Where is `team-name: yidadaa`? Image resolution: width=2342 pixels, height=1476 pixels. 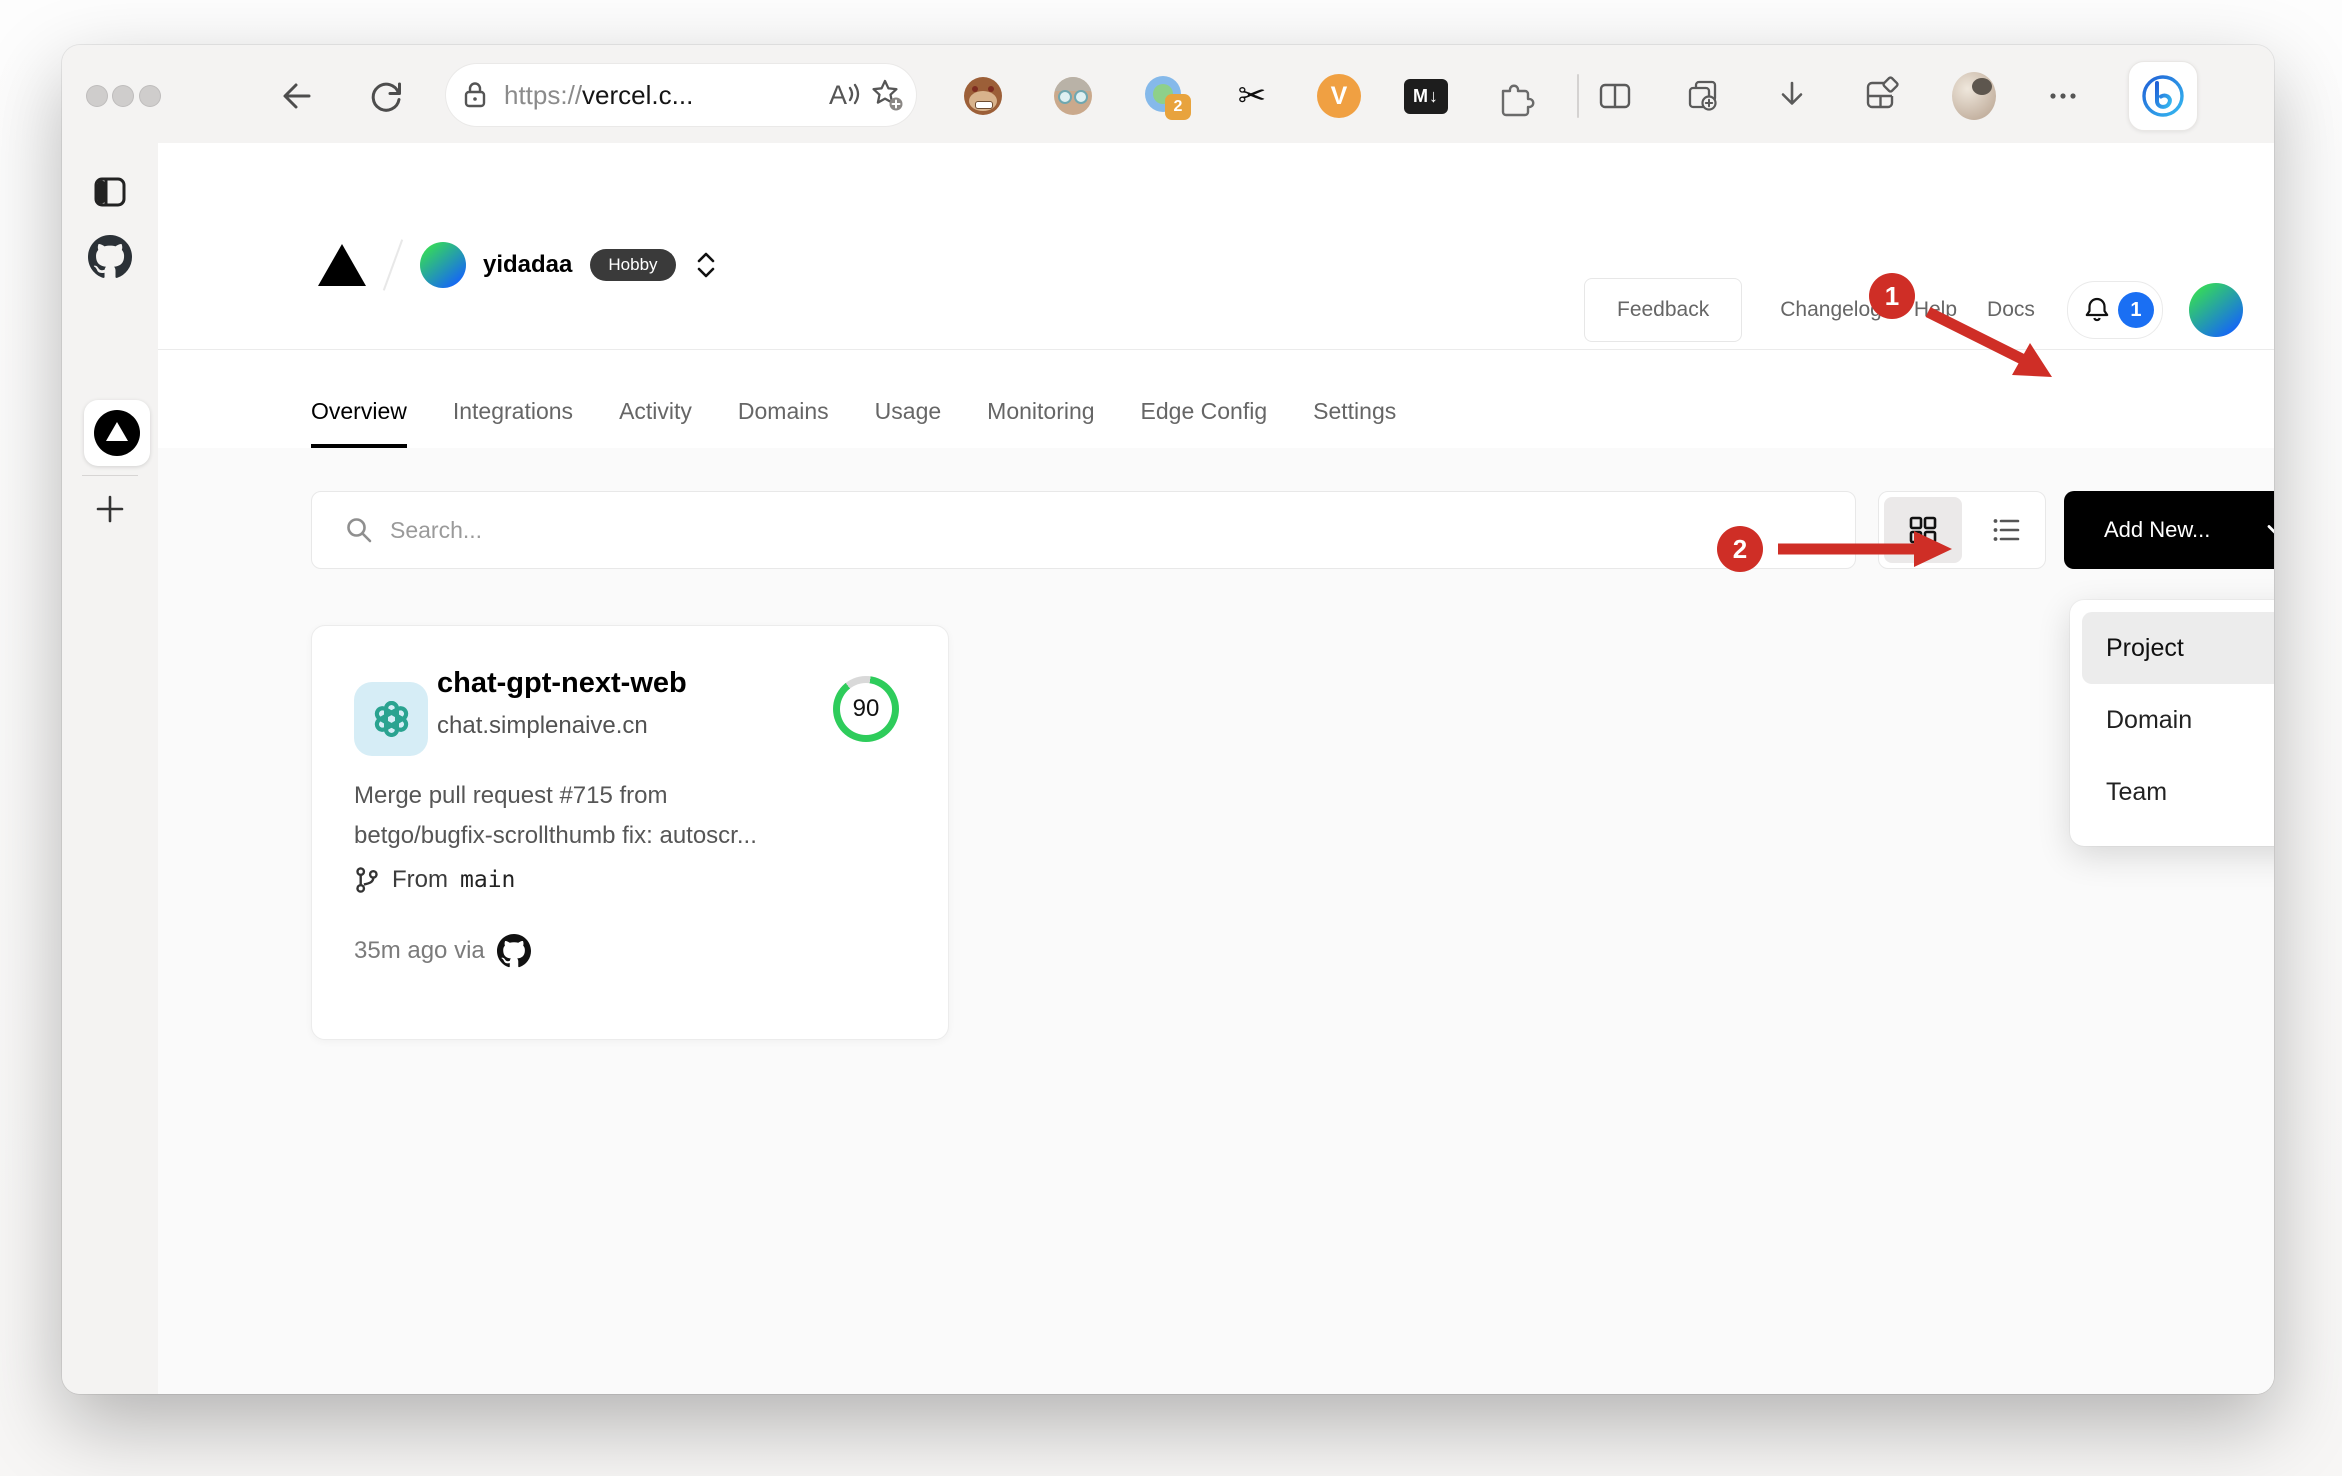
team-name: yidadaa is located at coordinates (527, 265).